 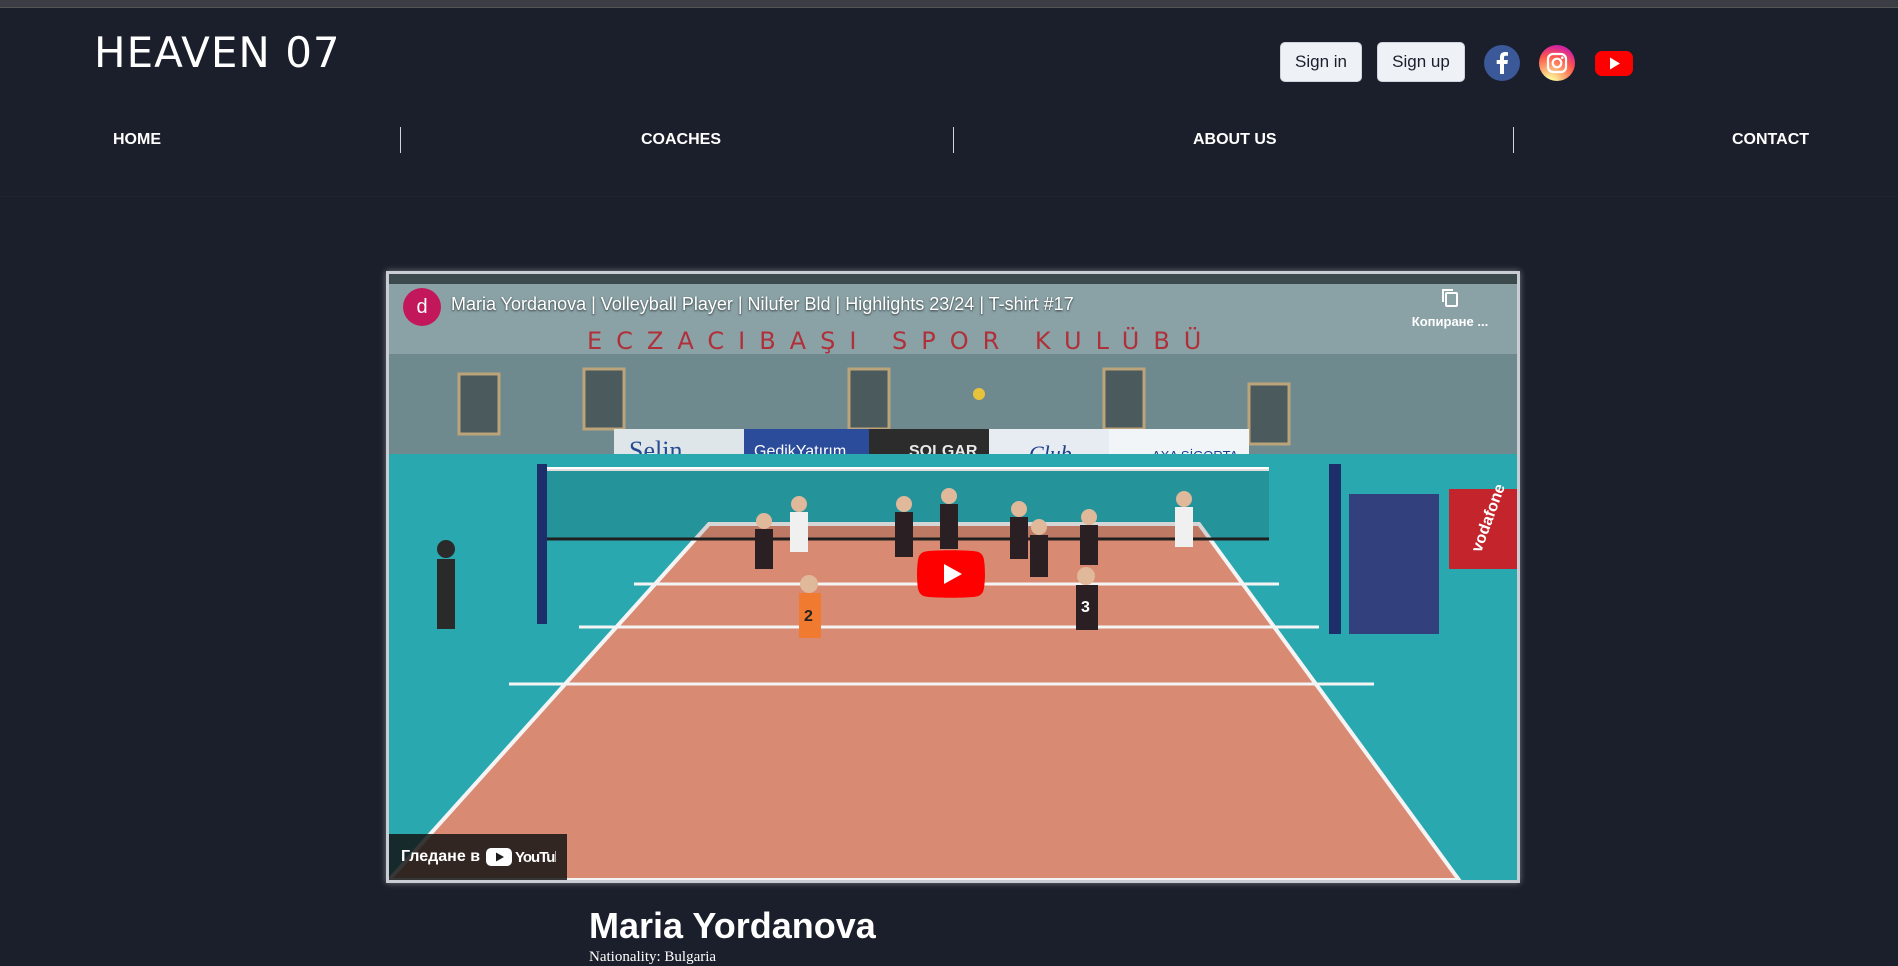 What do you see at coordinates (217, 52) in the screenshot?
I see `site-logo: HEAVEN 07` at bounding box center [217, 52].